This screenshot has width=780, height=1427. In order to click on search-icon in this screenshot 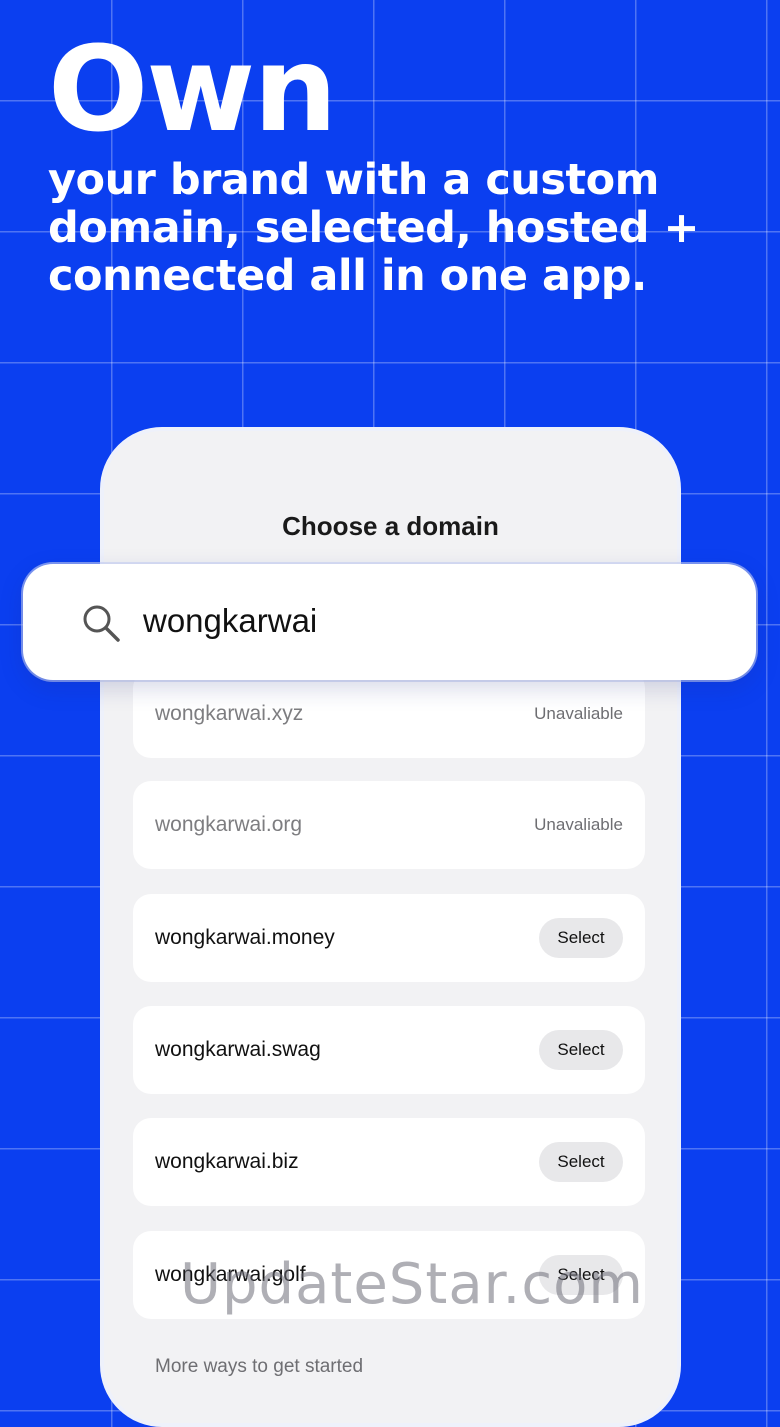, I will do `click(101, 623)`.